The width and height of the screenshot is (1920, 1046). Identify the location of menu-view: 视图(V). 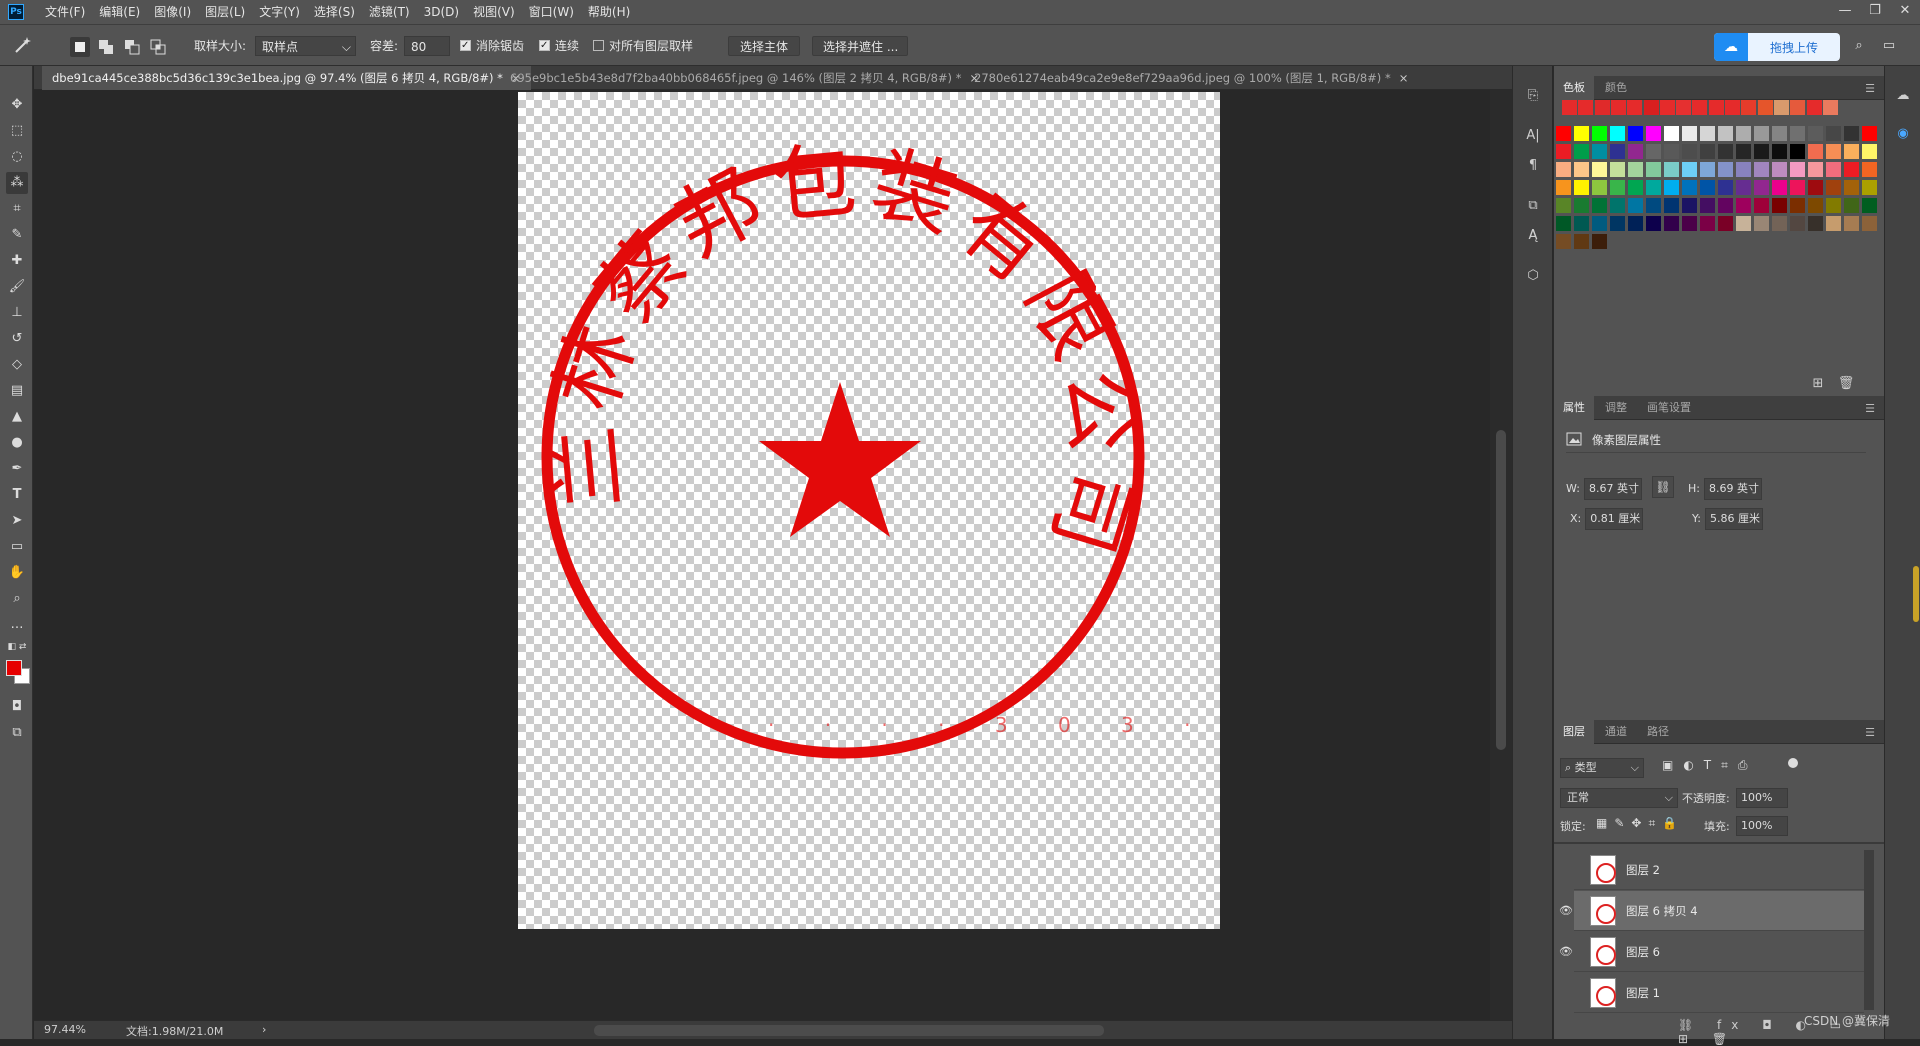
(494, 12).